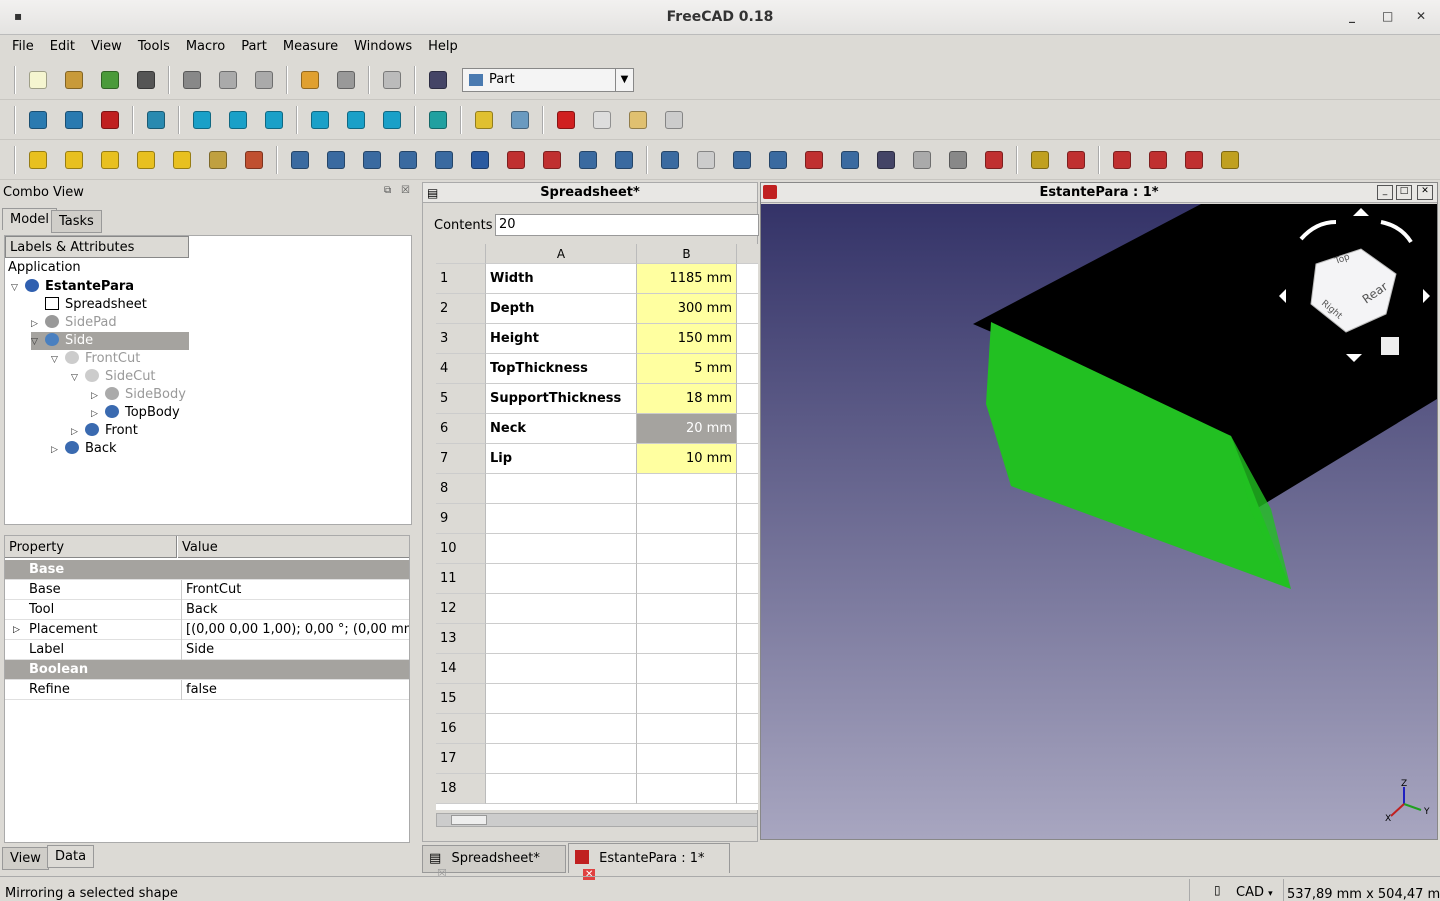 The image size is (1440, 901). Describe the element at coordinates (461, 729) in the screenshot. I see `row-header: 16` at that location.